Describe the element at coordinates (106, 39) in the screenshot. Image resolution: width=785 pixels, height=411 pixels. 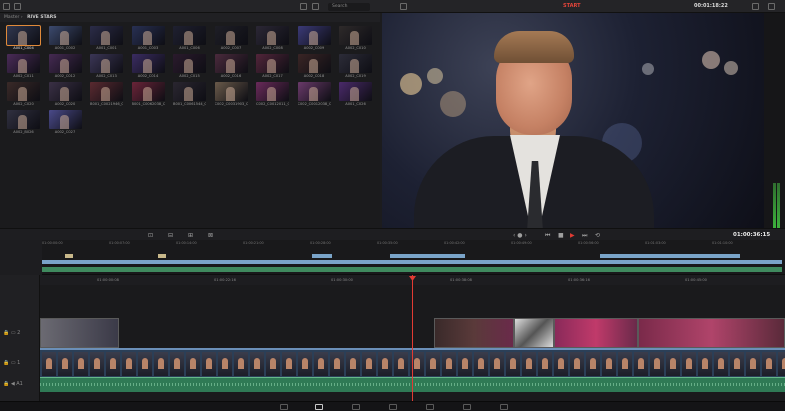
I see `media-clip: A001_C001` at that location.